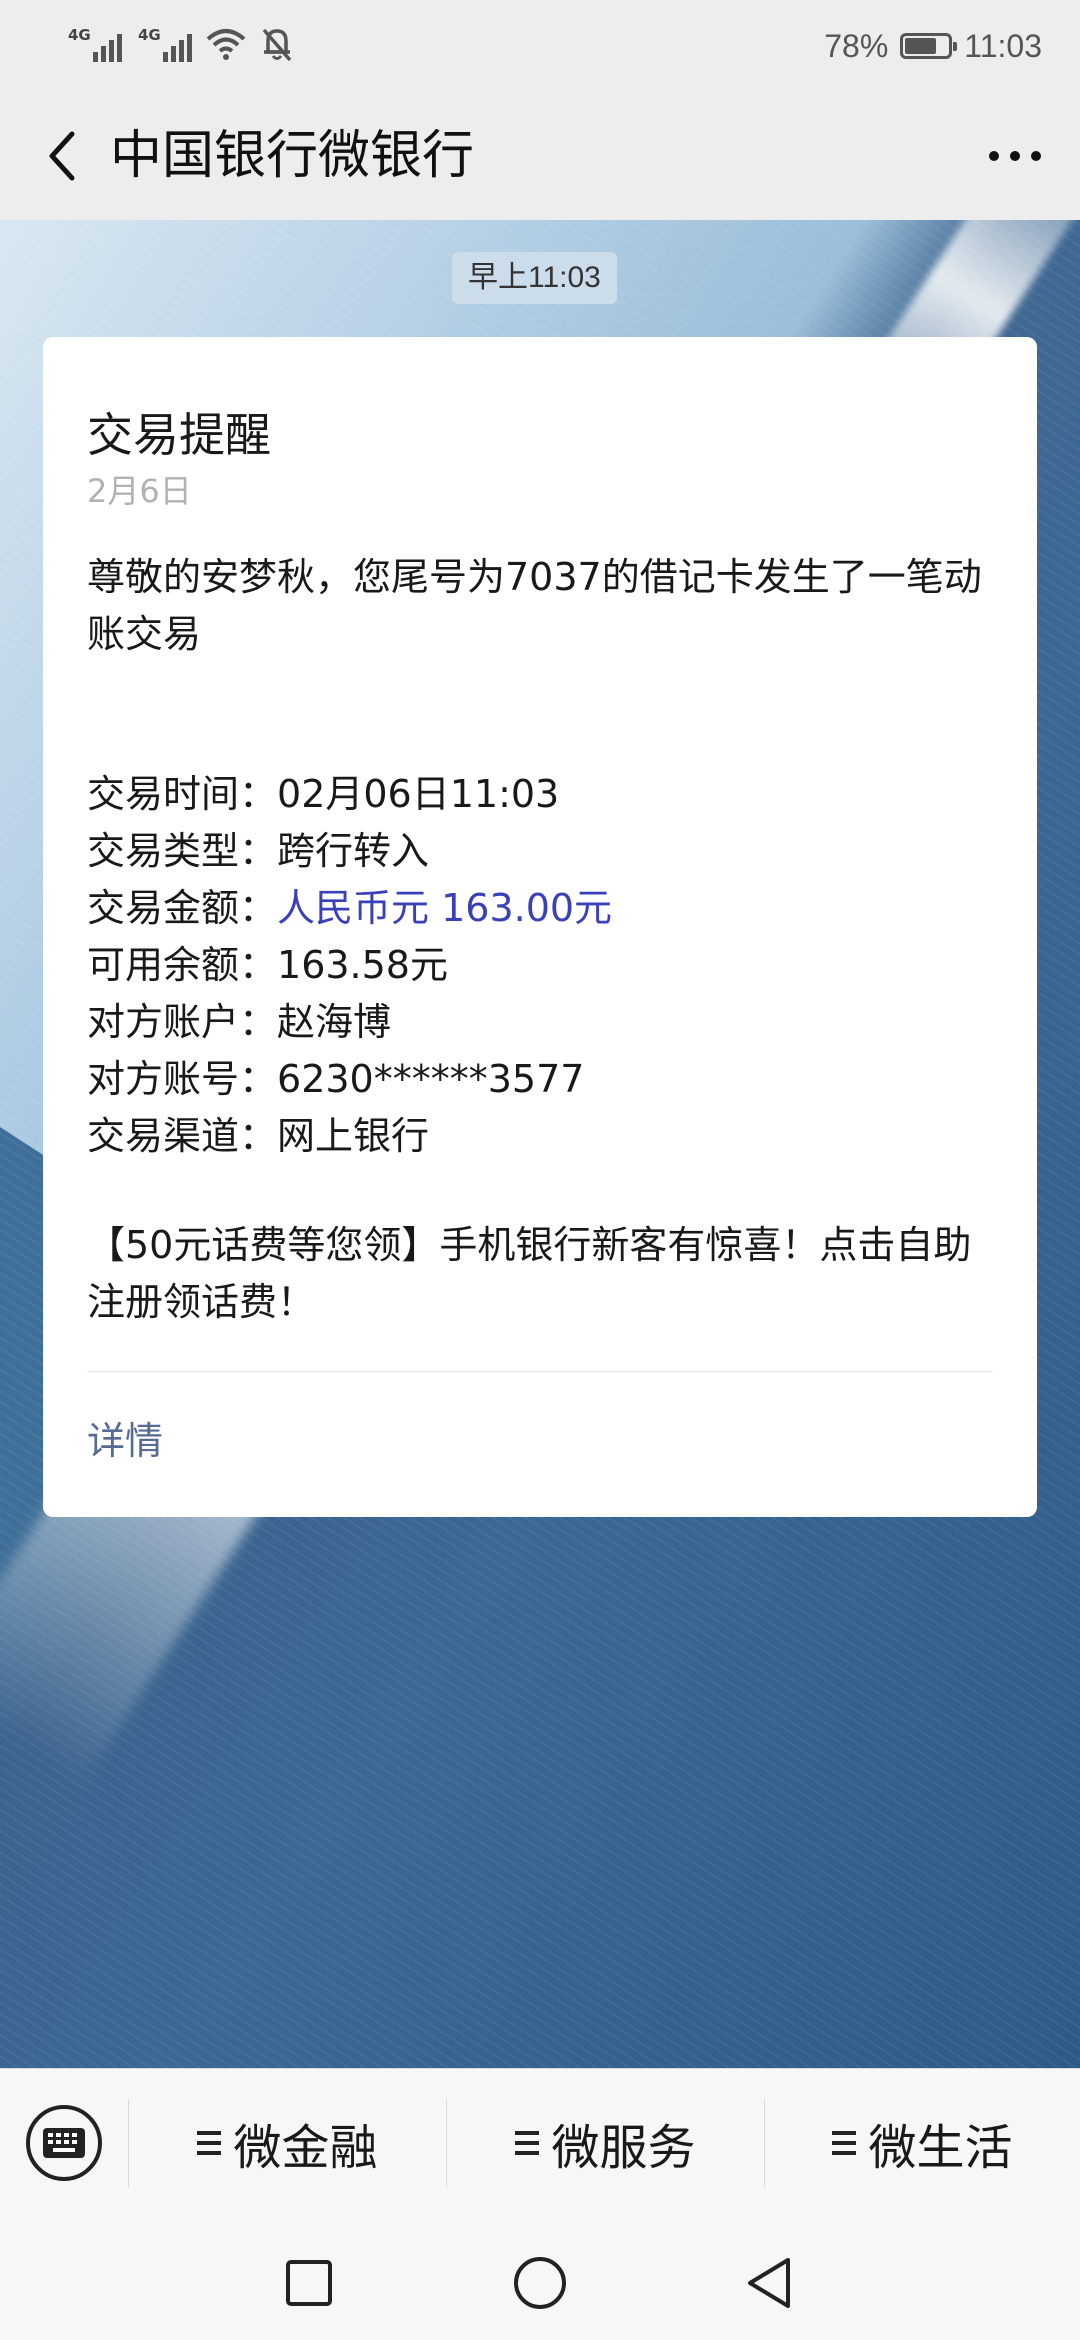 This screenshot has height=2340, width=1080. What do you see at coordinates (623, 2148) in the screenshot?
I see `menu-item-label: 微服务` at bounding box center [623, 2148].